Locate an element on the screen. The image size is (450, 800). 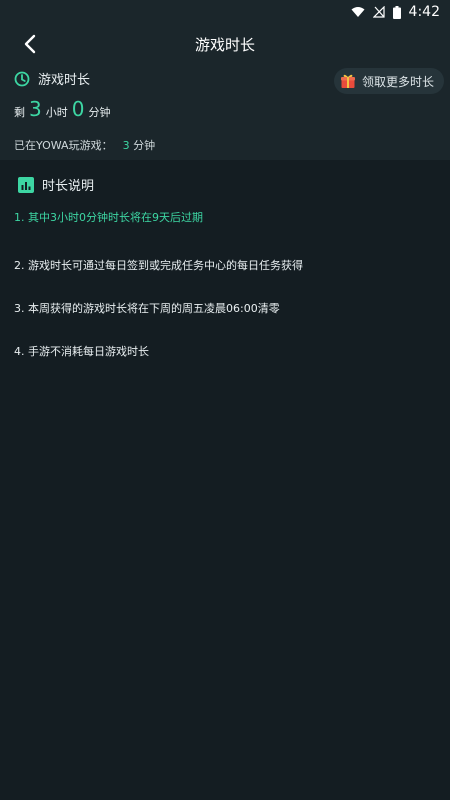
signal-icon is located at coordinates (378, 12).